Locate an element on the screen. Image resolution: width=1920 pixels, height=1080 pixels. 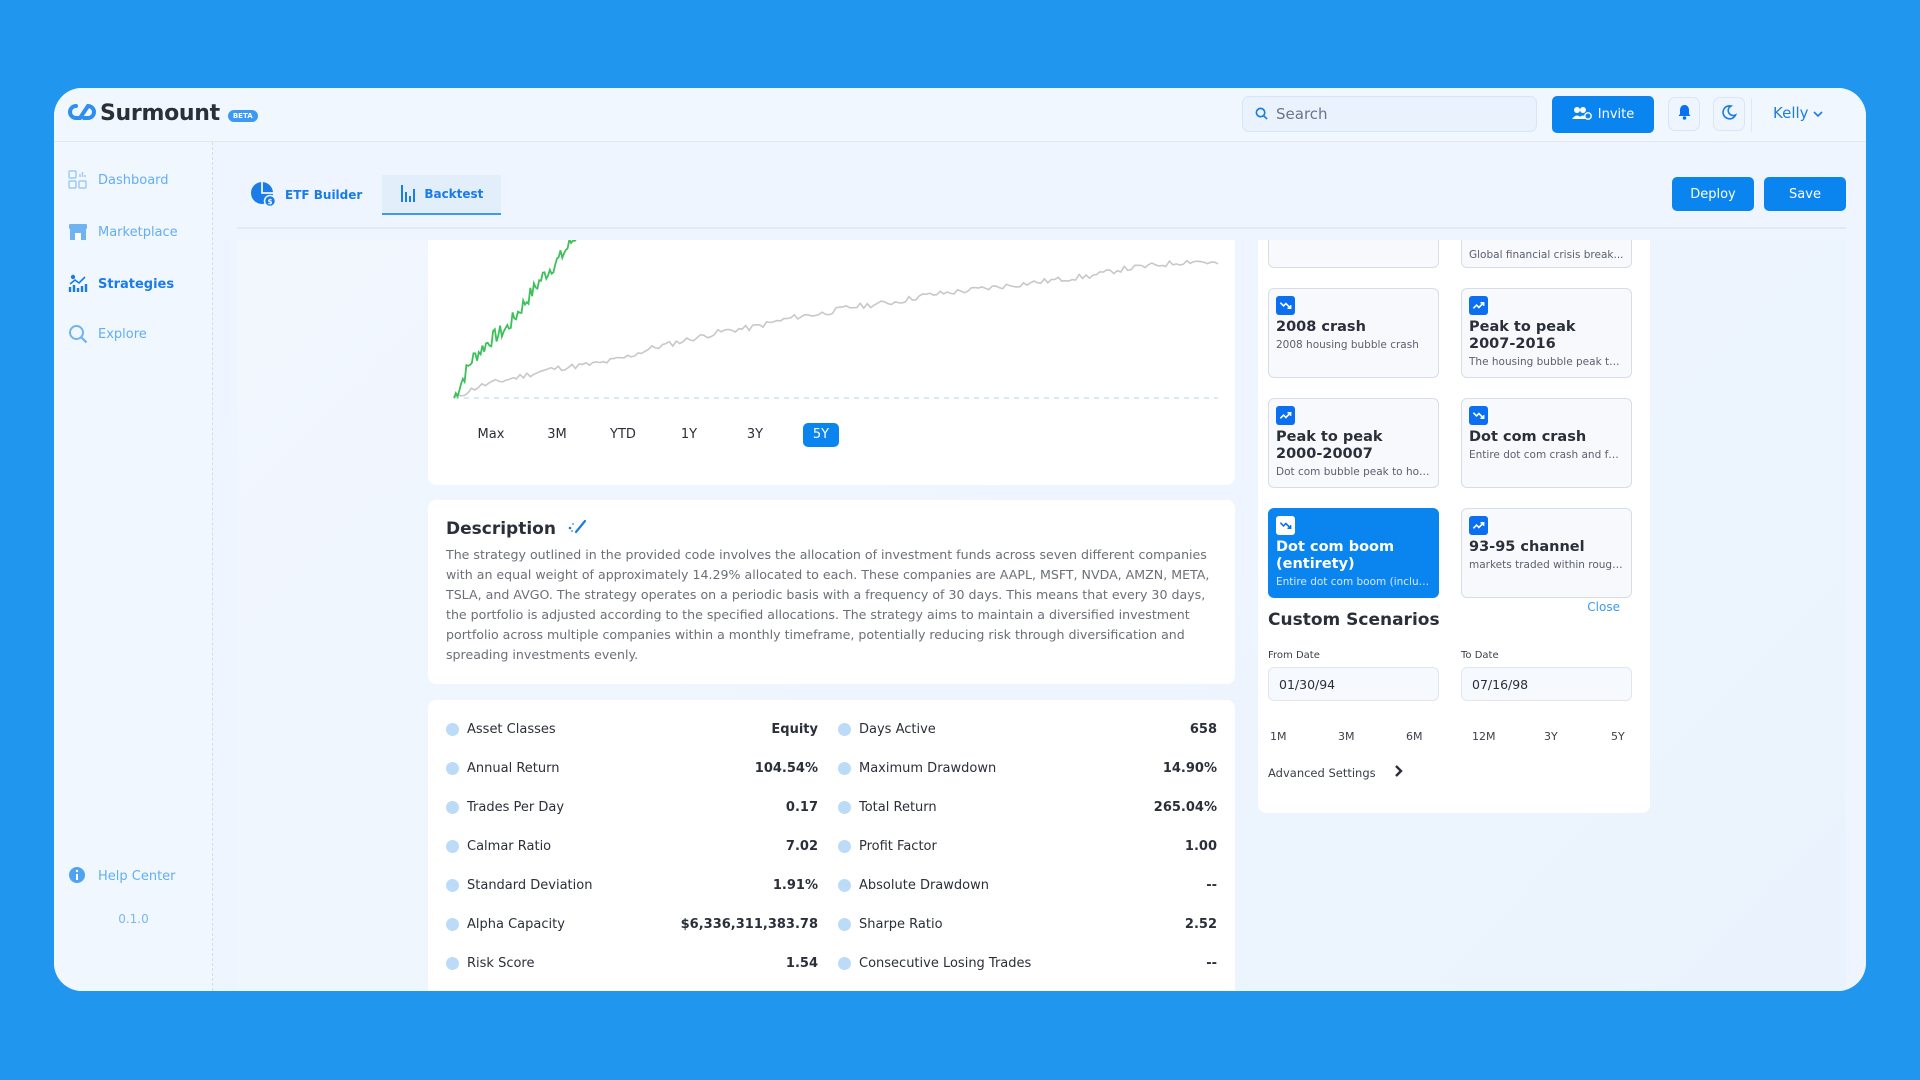
quick-range-12m: 12M is located at coordinates (1484, 736).